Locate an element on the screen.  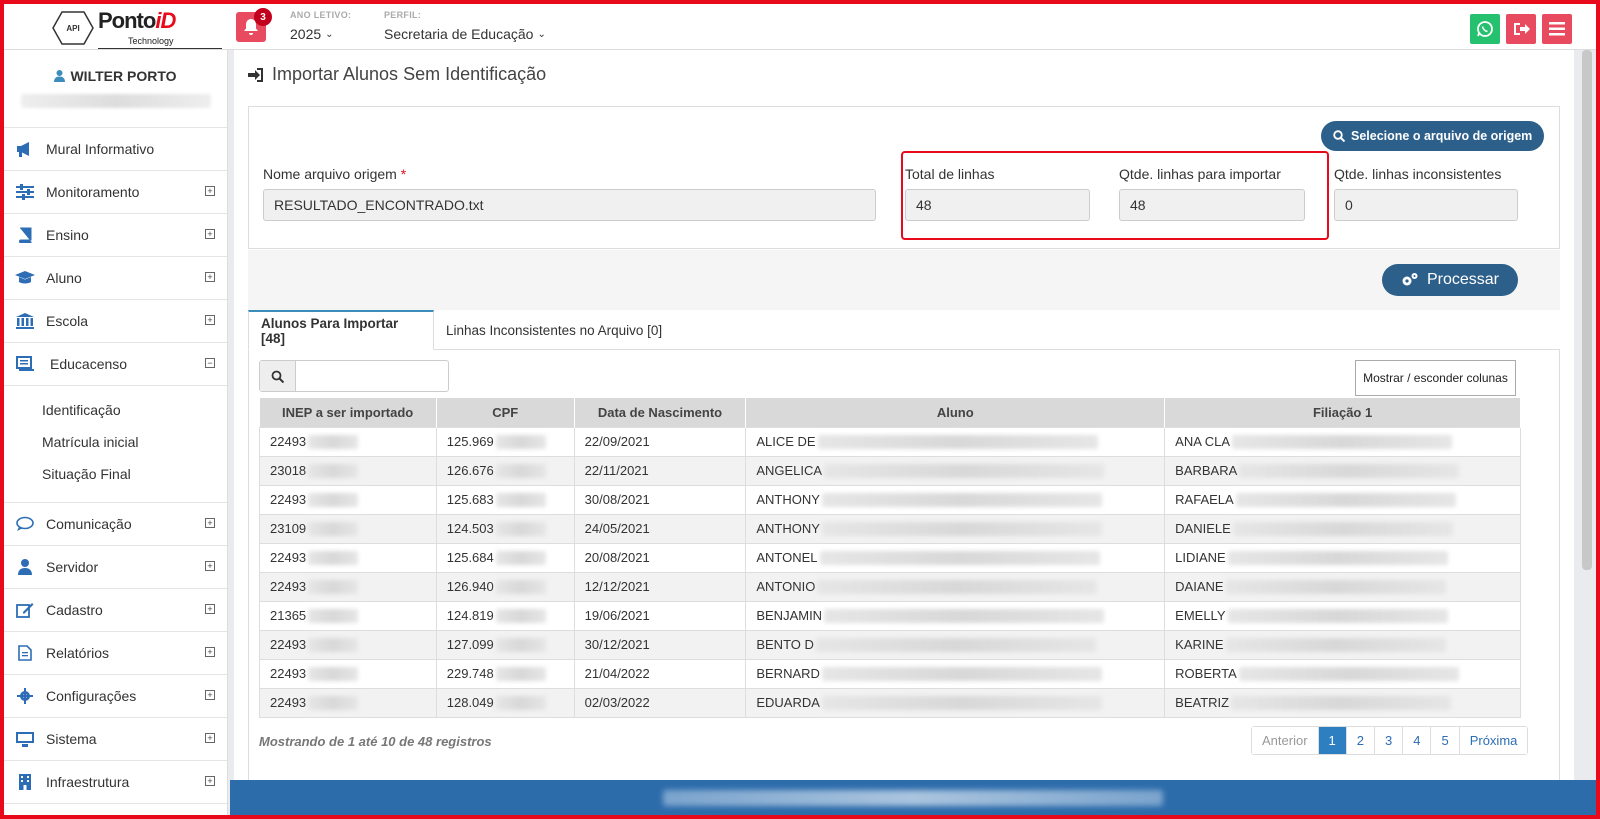
submenu-item-situacao-final: Situação Final is located at coordinates (115, 474).